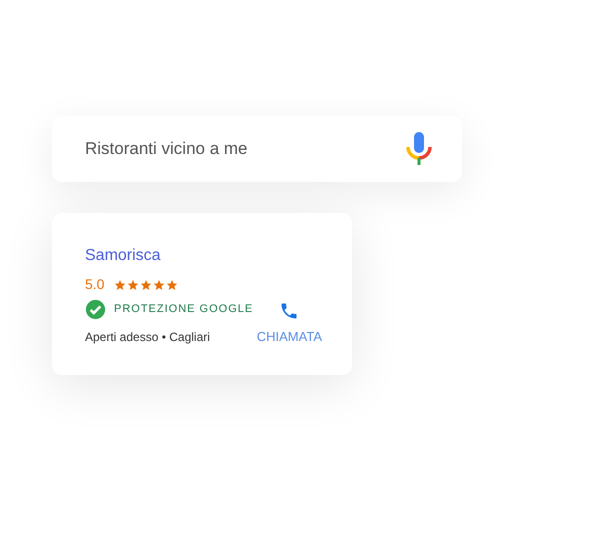 This screenshot has width=612, height=543. Describe the element at coordinates (148, 337) in the screenshot. I see `place-details: Aperti adesso • Cagliari` at that location.